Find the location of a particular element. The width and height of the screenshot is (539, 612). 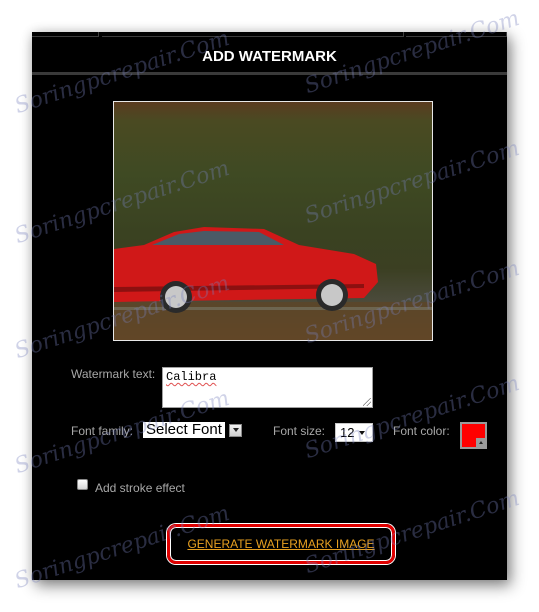

font-family-label: Font family: is located at coordinates (102, 431).